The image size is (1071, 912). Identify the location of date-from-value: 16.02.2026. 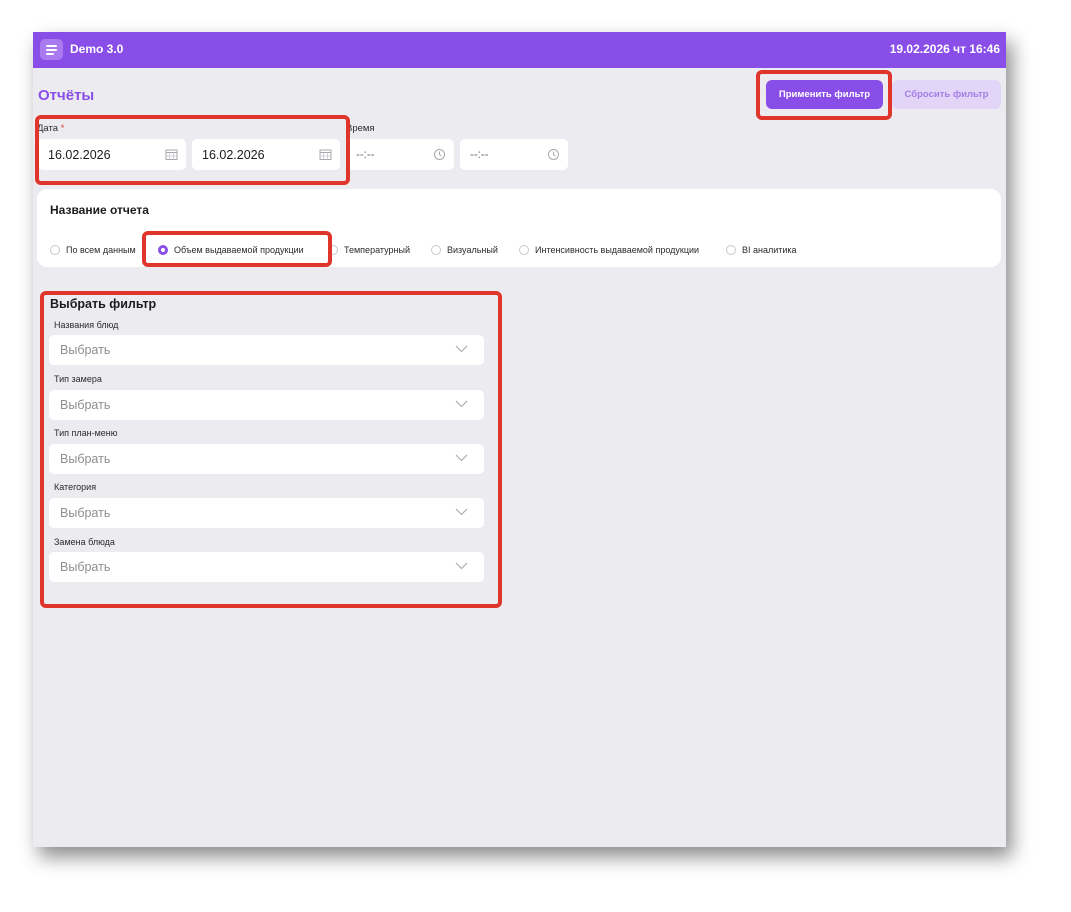
(79, 155).